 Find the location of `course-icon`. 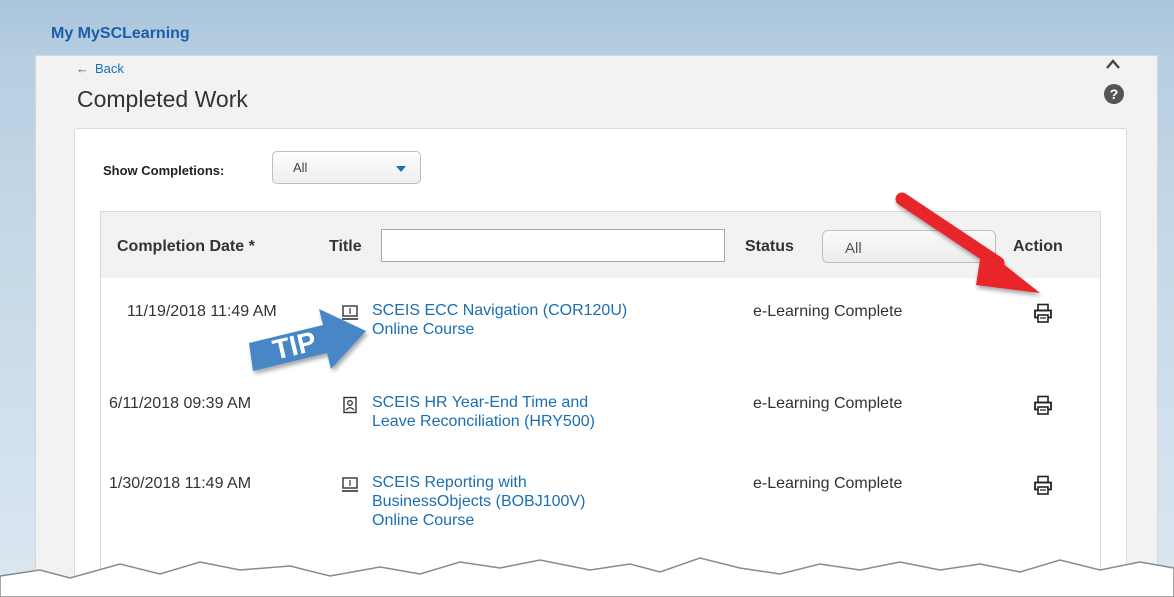

course-icon is located at coordinates (350, 405).